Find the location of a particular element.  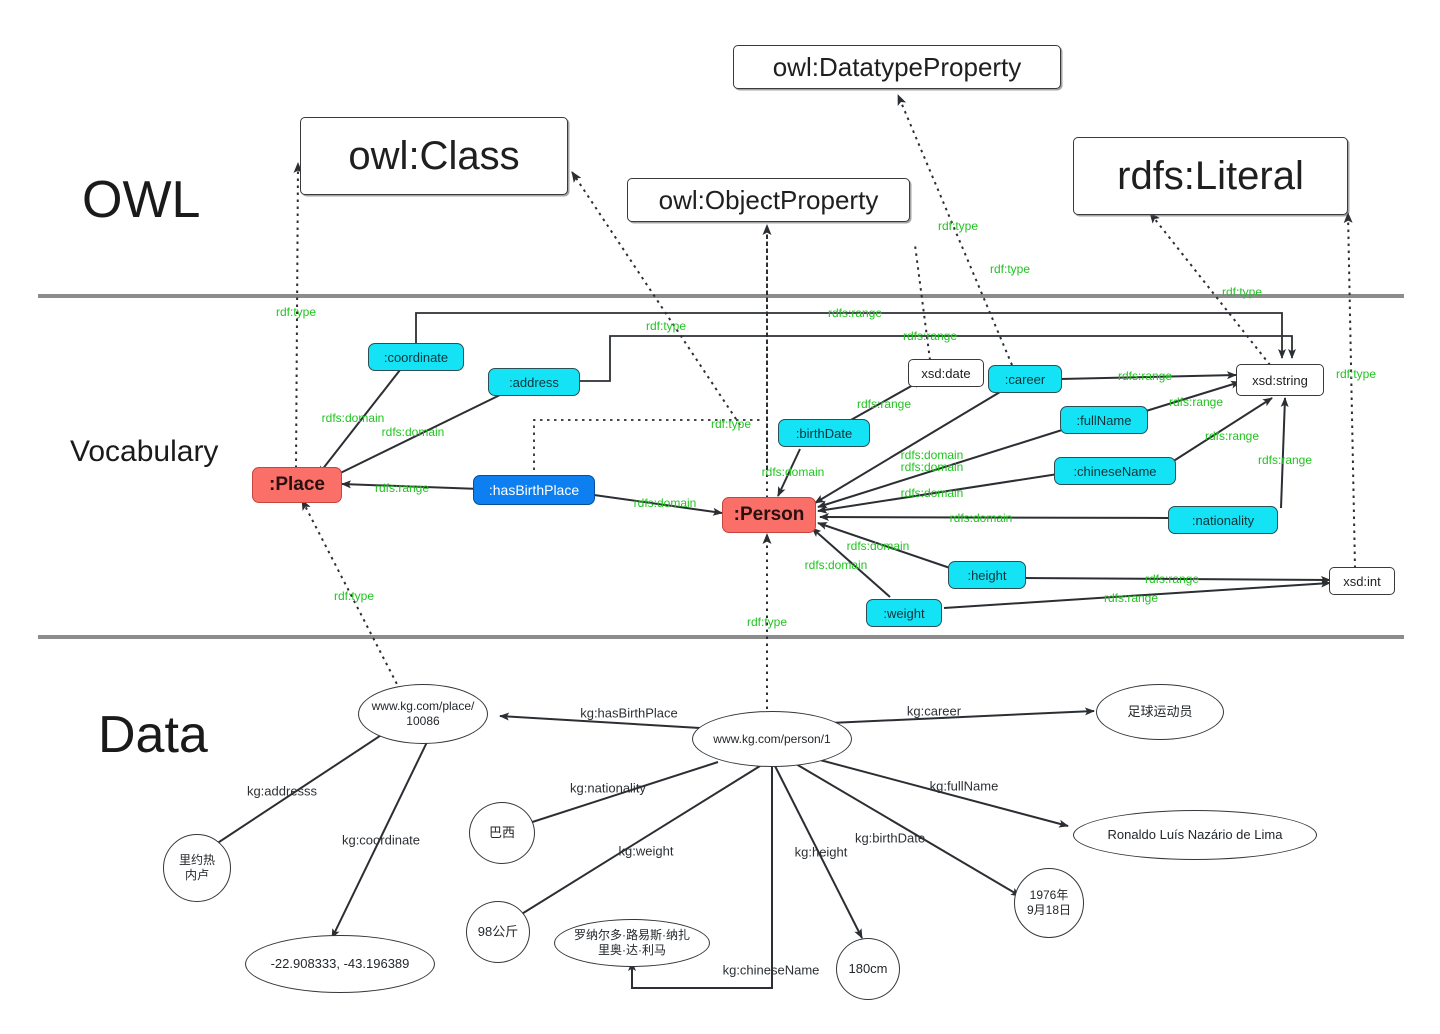

edge-label-range-address: rdfs:range is located at coordinates (930, 336).